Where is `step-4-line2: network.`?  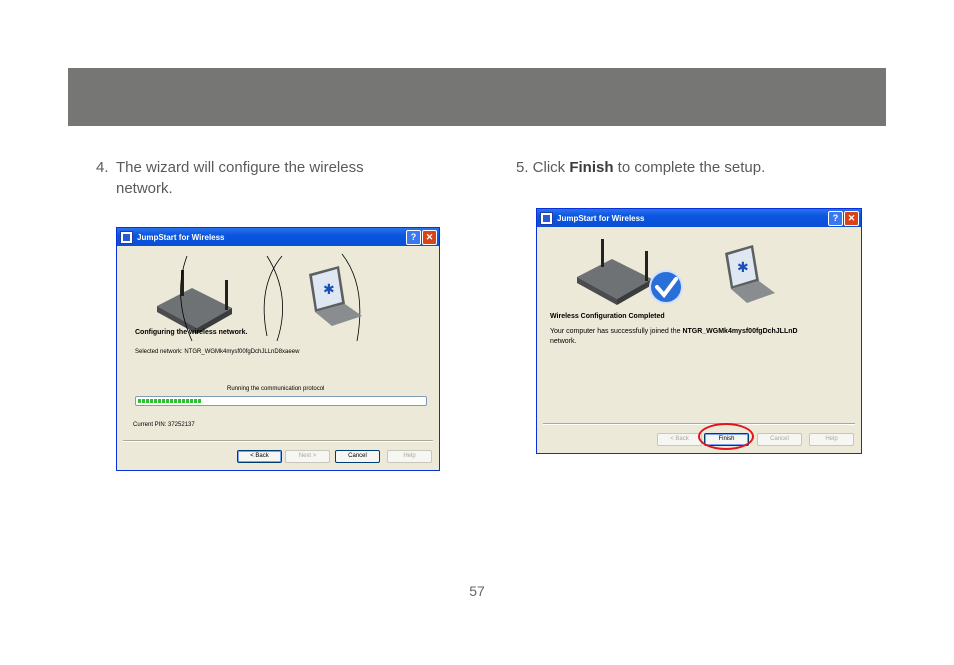 step-4-line2: network. is located at coordinates (144, 188).